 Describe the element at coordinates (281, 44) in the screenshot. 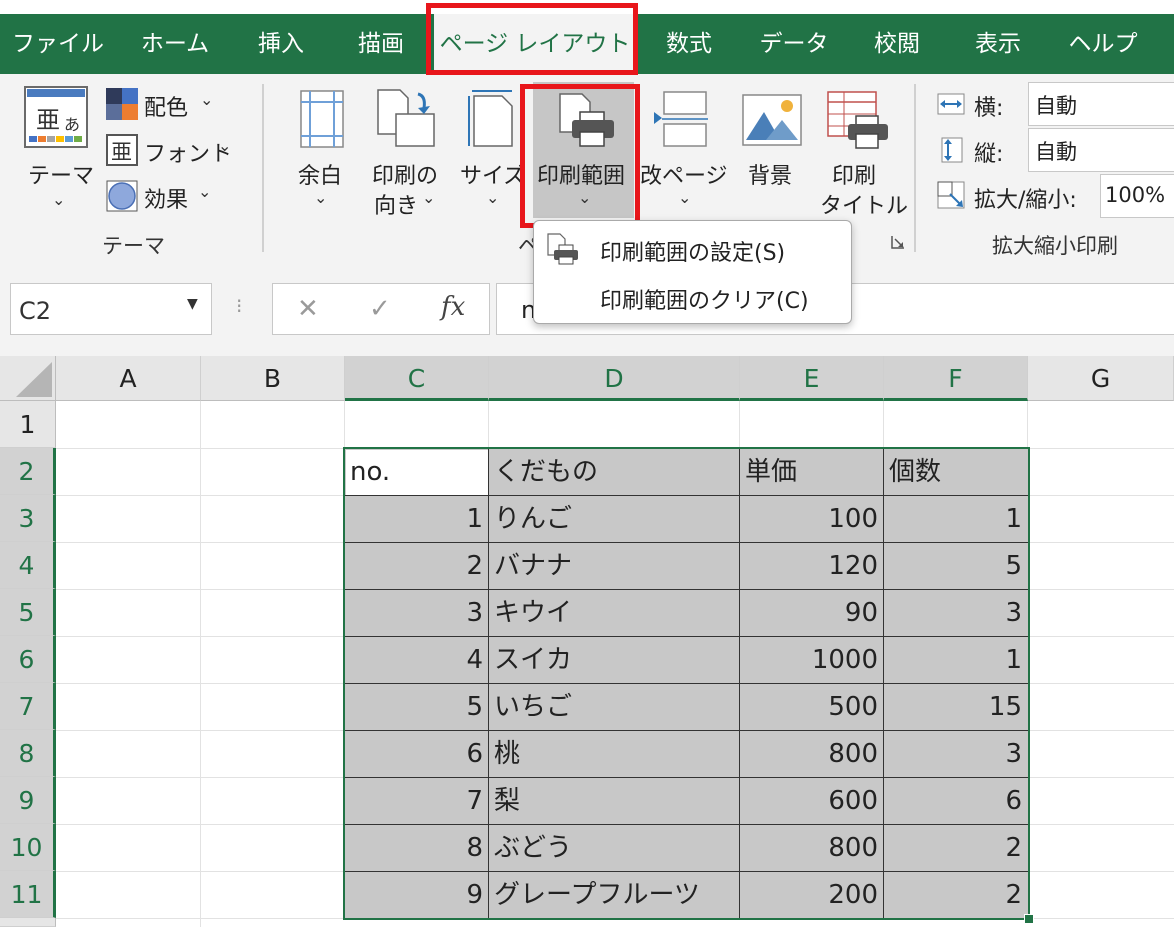

I see `tab-insert: 挿入` at that location.